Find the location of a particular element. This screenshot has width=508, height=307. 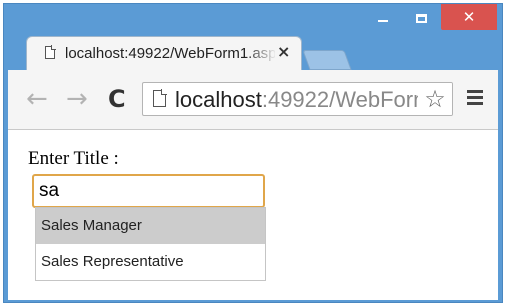

maximize-icon is located at coordinates (421, 18).